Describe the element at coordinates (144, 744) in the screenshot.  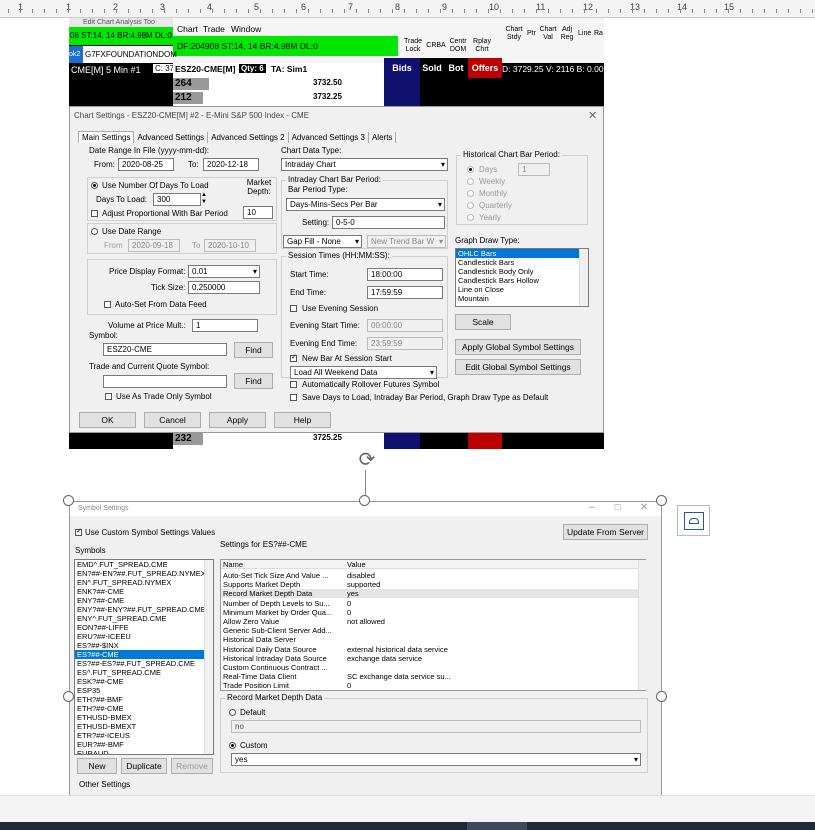
I see `symbol-list-item: EUR?##-BMF` at that location.